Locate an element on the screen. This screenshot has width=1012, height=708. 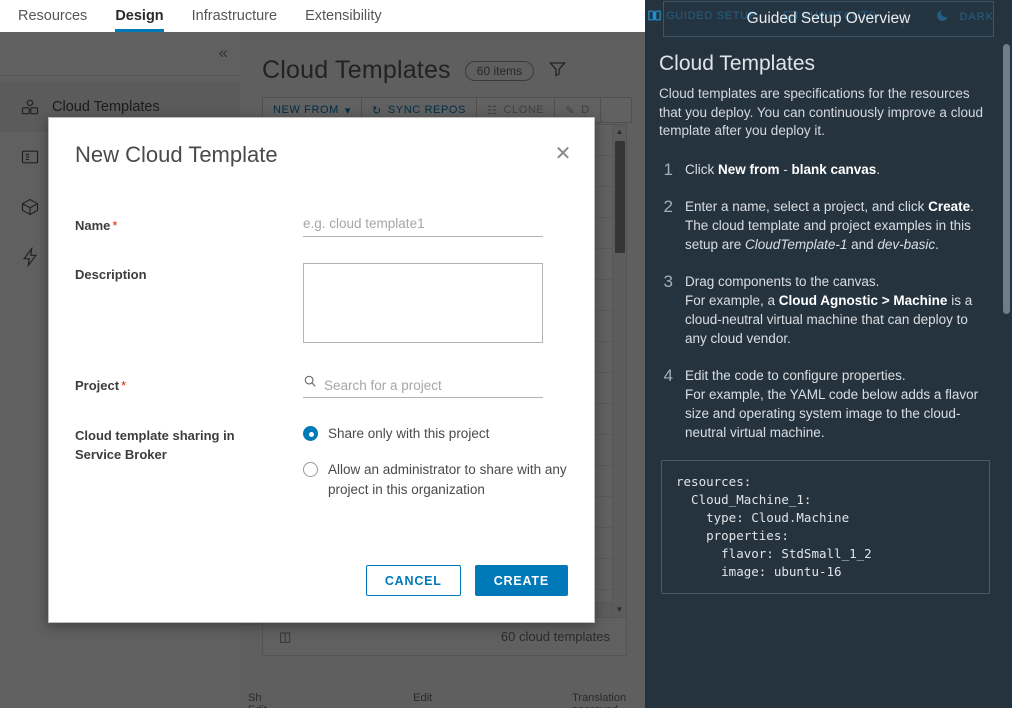
guided-step: 1 Click New from - blank canvas. is located at coordinates (824, 169).